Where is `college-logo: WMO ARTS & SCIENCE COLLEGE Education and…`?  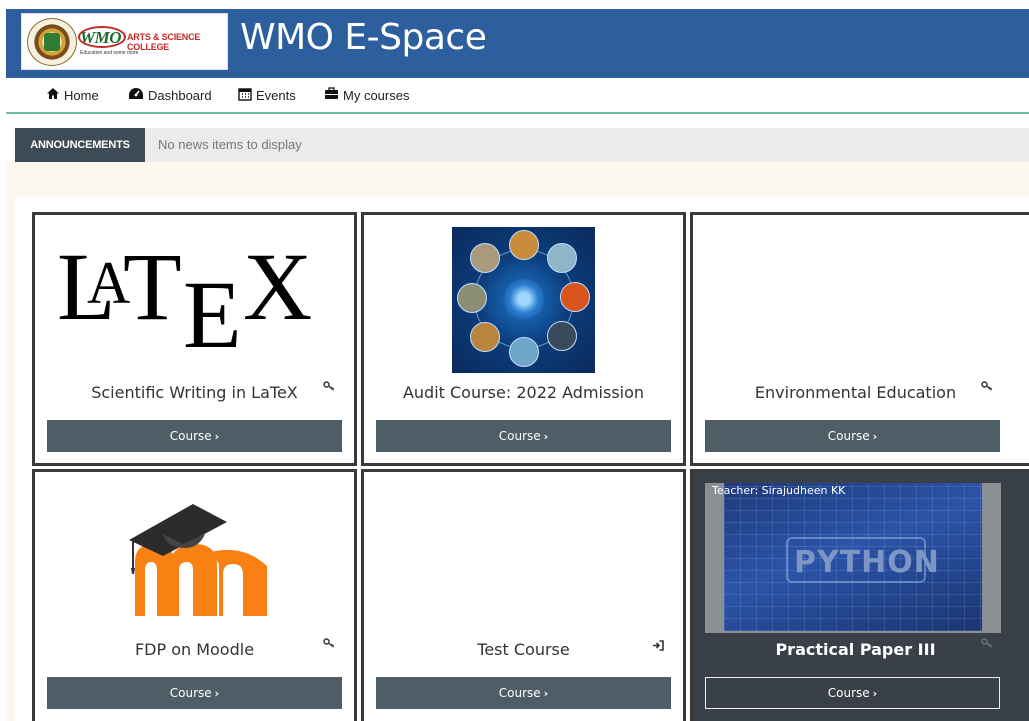
college-logo: WMO ARTS & SCIENCE COLLEGE Education and… is located at coordinates (124, 41).